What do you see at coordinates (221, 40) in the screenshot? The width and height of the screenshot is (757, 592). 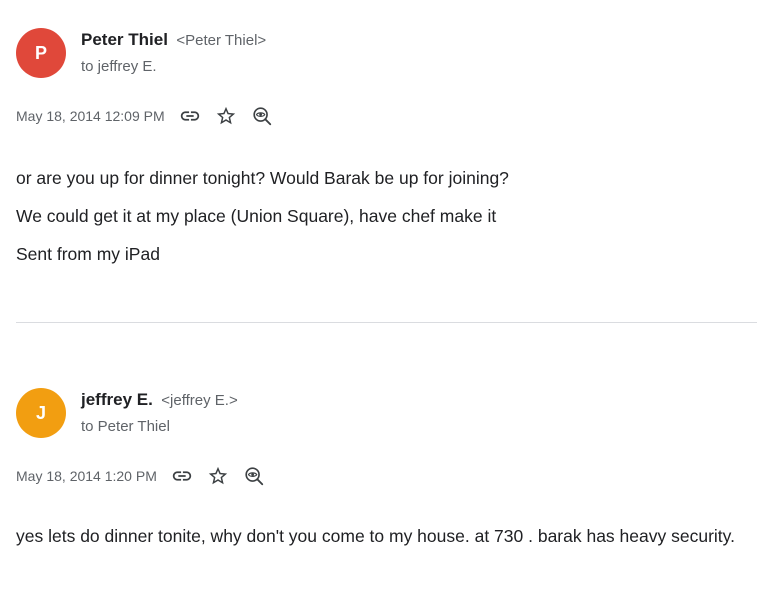 I see `sender-email: <Peter Thiel>` at bounding box center [221, 40].